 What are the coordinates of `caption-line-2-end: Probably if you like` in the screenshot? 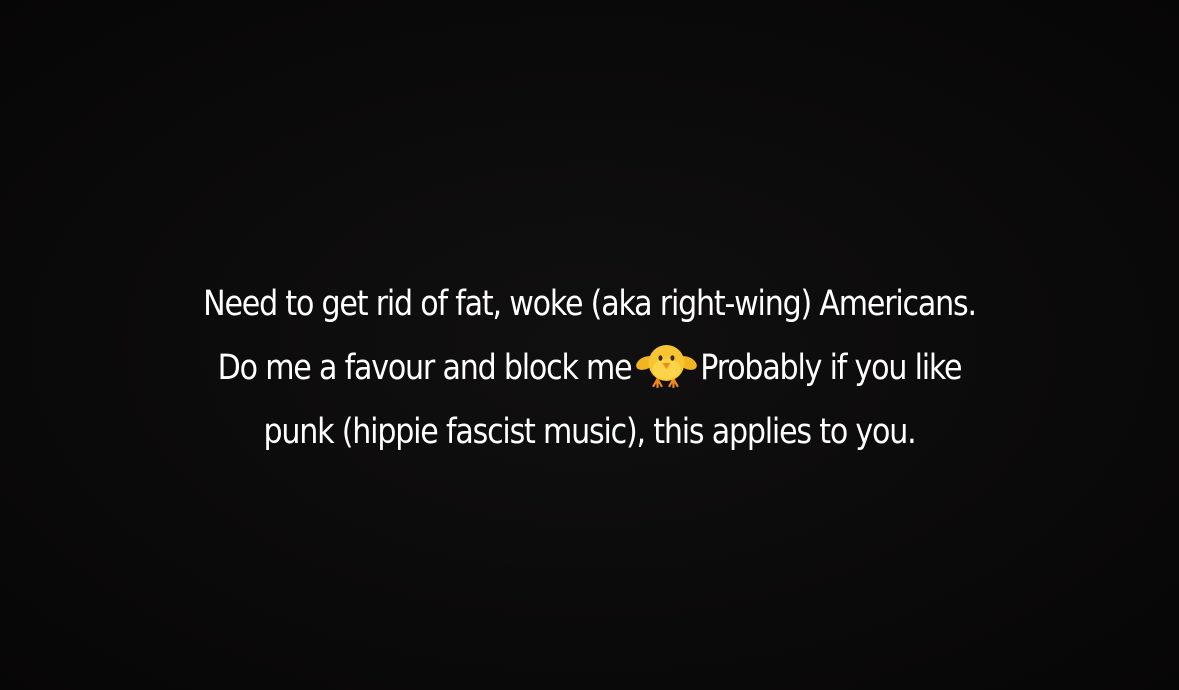 It's located at (831, 368).